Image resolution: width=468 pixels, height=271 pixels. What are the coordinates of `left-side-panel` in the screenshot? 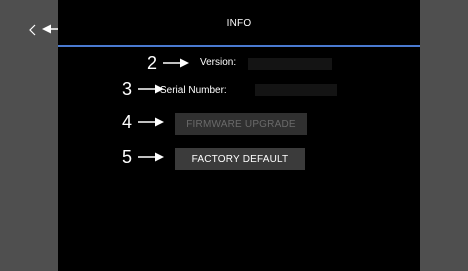 It's located at (29, 135).